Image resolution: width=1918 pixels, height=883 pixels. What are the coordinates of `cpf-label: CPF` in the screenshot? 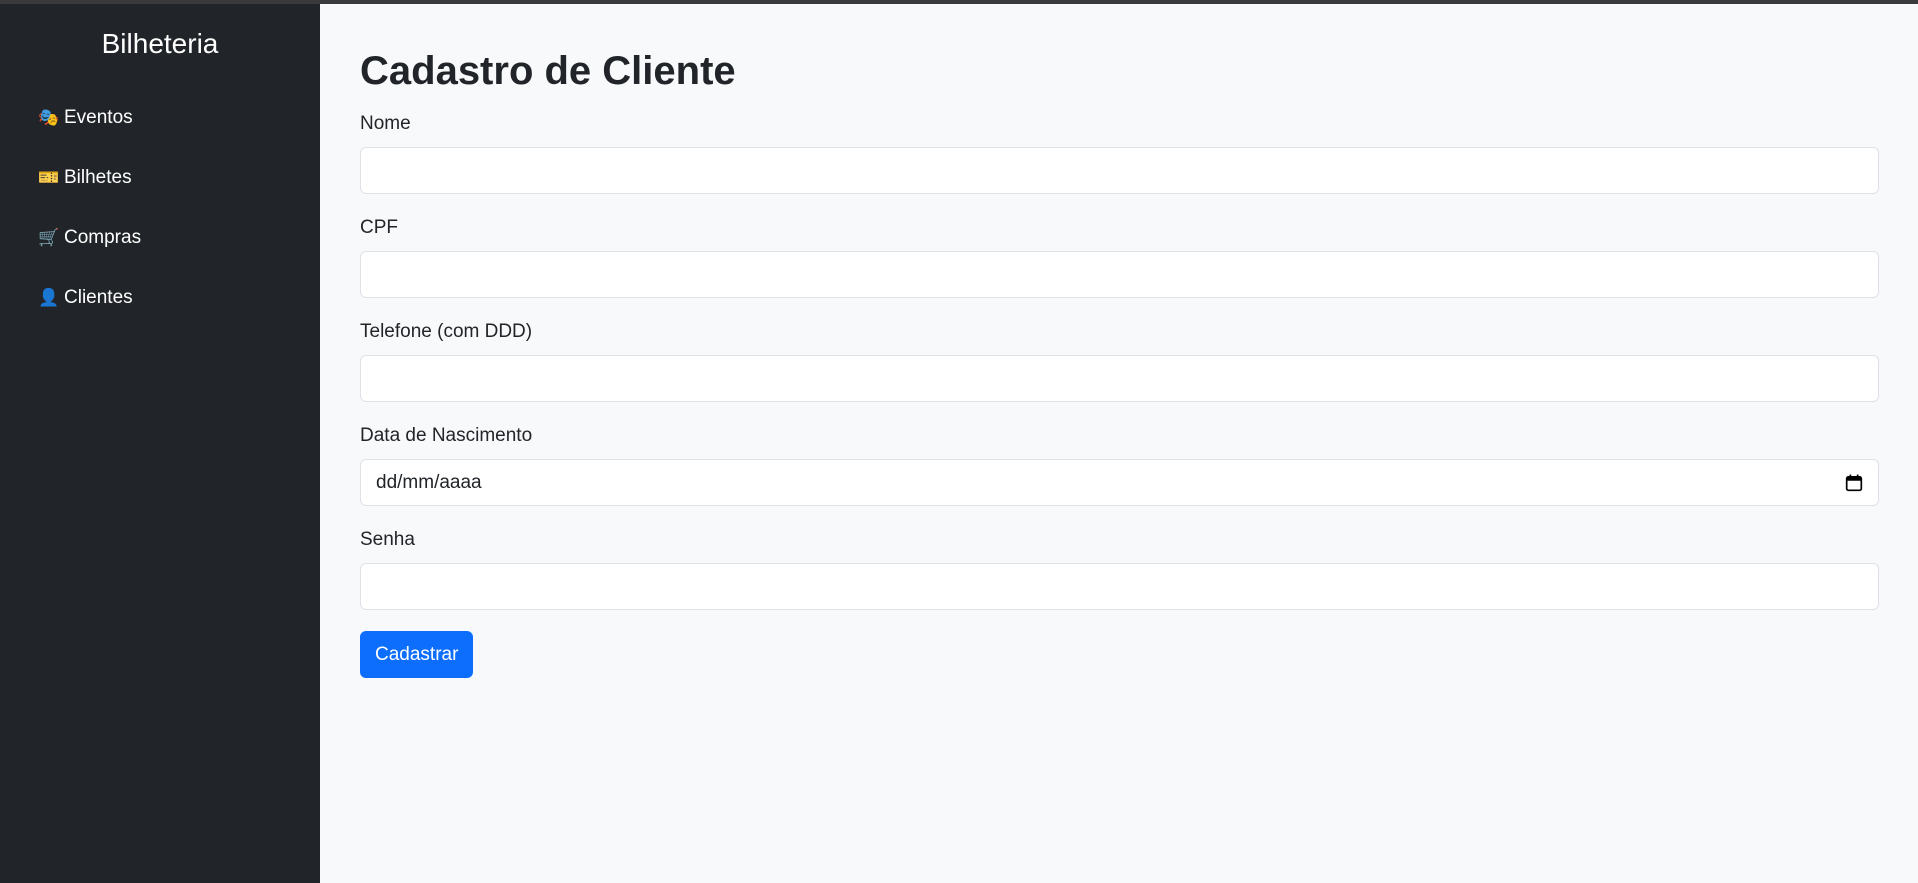 It's located at (379, 227).